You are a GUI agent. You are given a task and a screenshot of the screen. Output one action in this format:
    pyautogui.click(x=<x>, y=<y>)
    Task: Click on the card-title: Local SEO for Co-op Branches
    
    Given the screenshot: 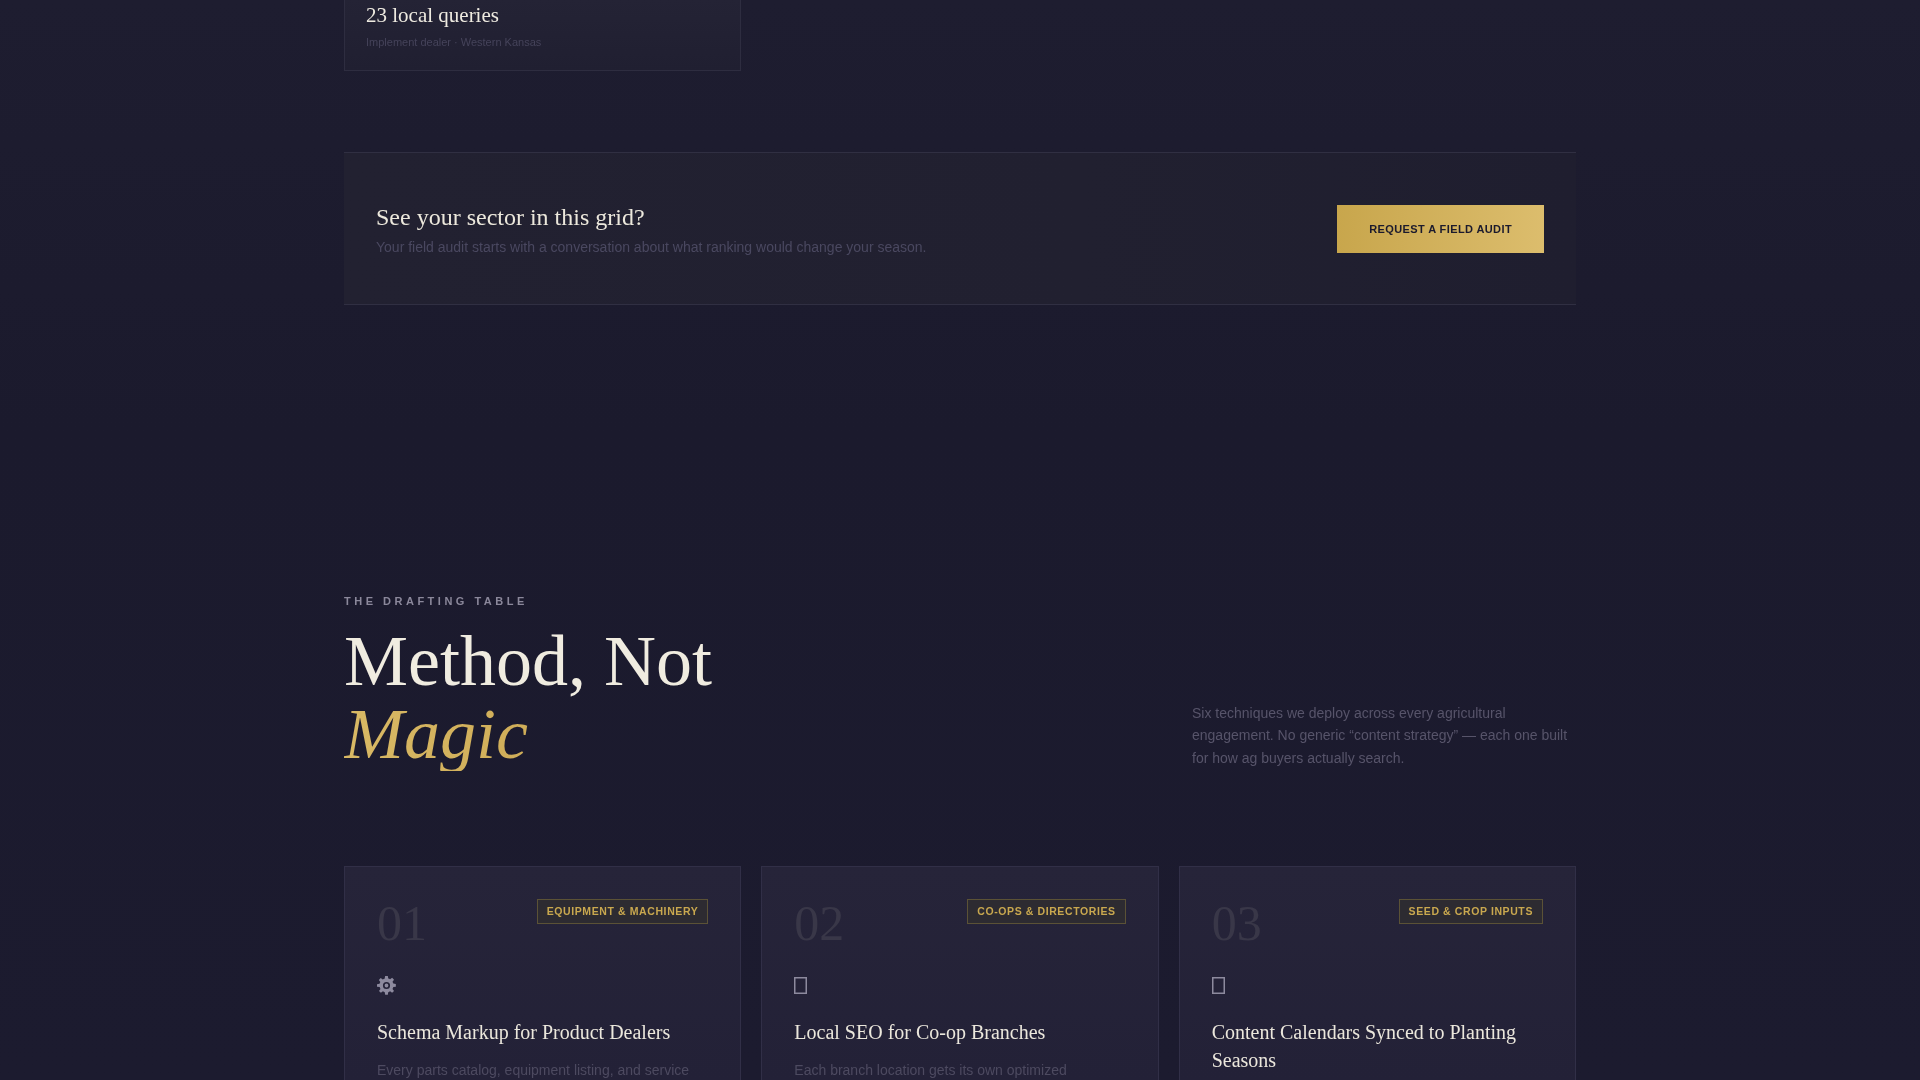 What is the action you would take?
    pyautogui.click(x=920, y=1033)
    